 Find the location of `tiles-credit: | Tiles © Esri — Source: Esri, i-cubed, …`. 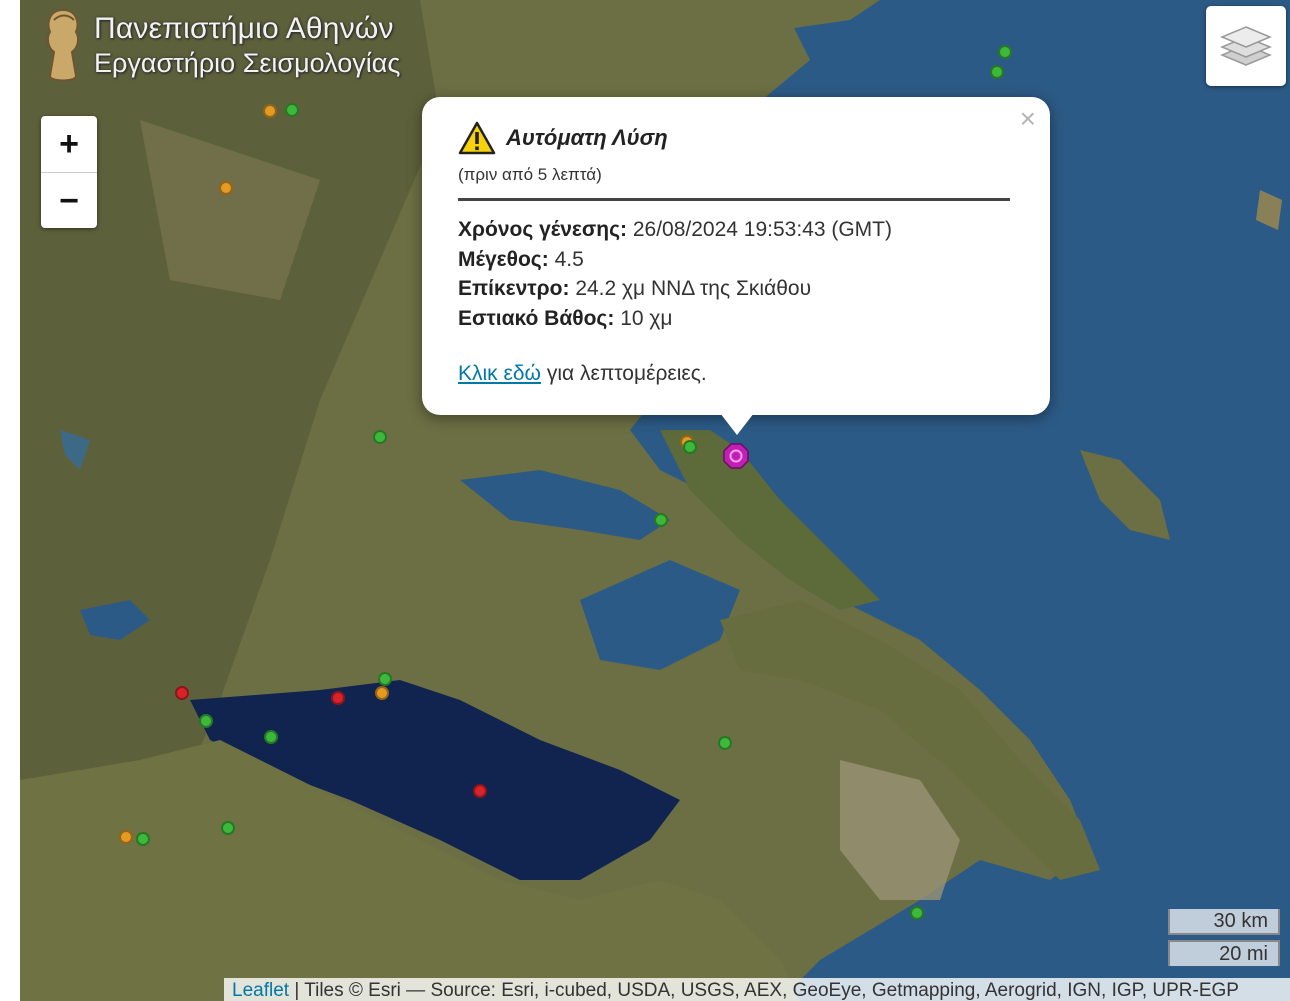

tiles-credit: | Tiles © Esri — Source: Esri, i-cubed, … is located at coordinates (766, 990).